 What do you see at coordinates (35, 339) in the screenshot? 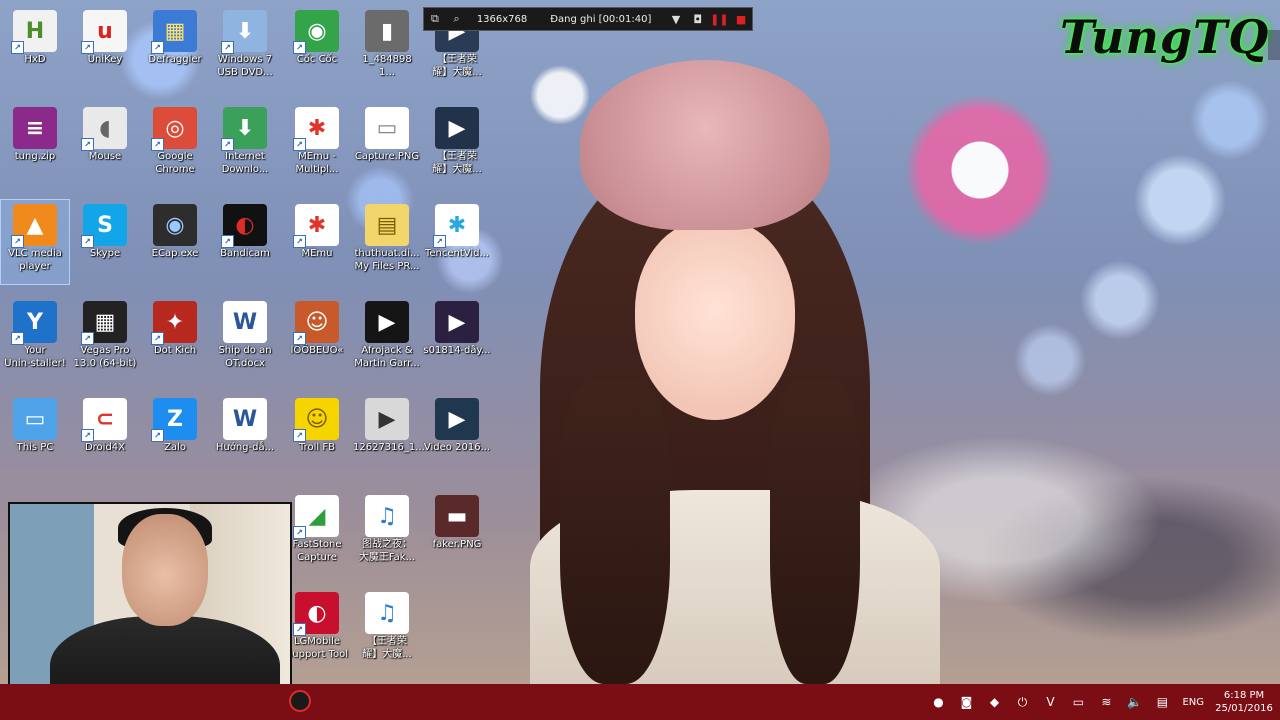
I see `desktop-icon: Y ↗ Your Unin-staller!` at bounding box center [35, 339].